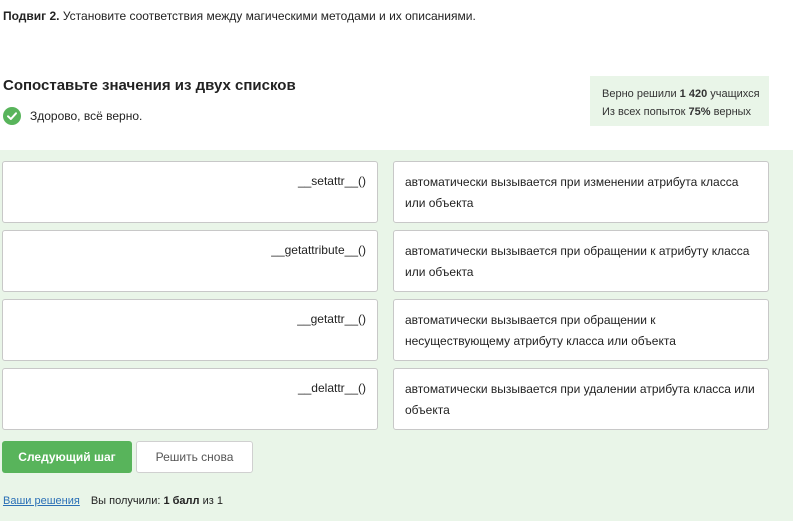  I want to click on footer: Ваши решения Вы получили: 1 балл из 1, so click(113, 501).